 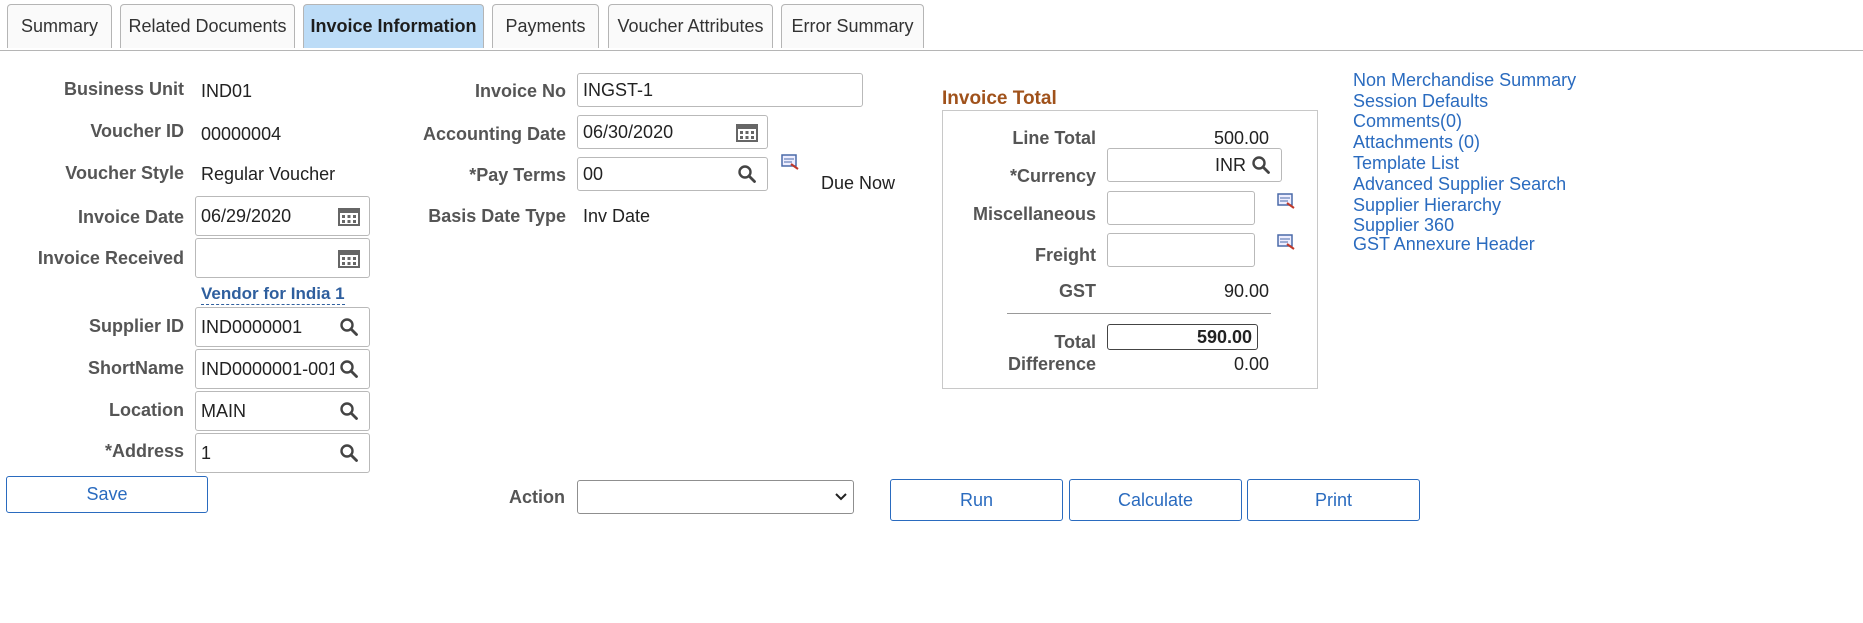 What do you see at coordinates (715, 497) in the screenshot?
I see `action-select` at bounding box center [715, 497].